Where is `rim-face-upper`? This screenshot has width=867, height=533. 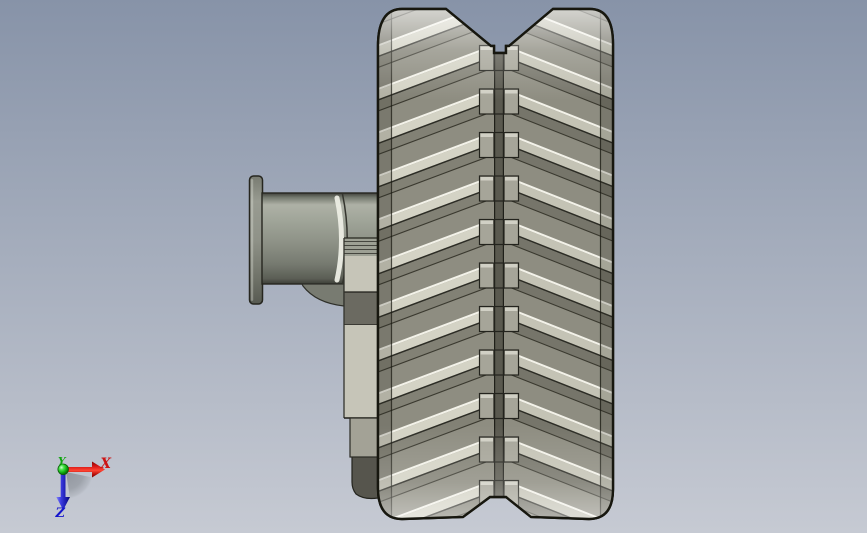
rim-face-upper is located at coordinates (361, 274).